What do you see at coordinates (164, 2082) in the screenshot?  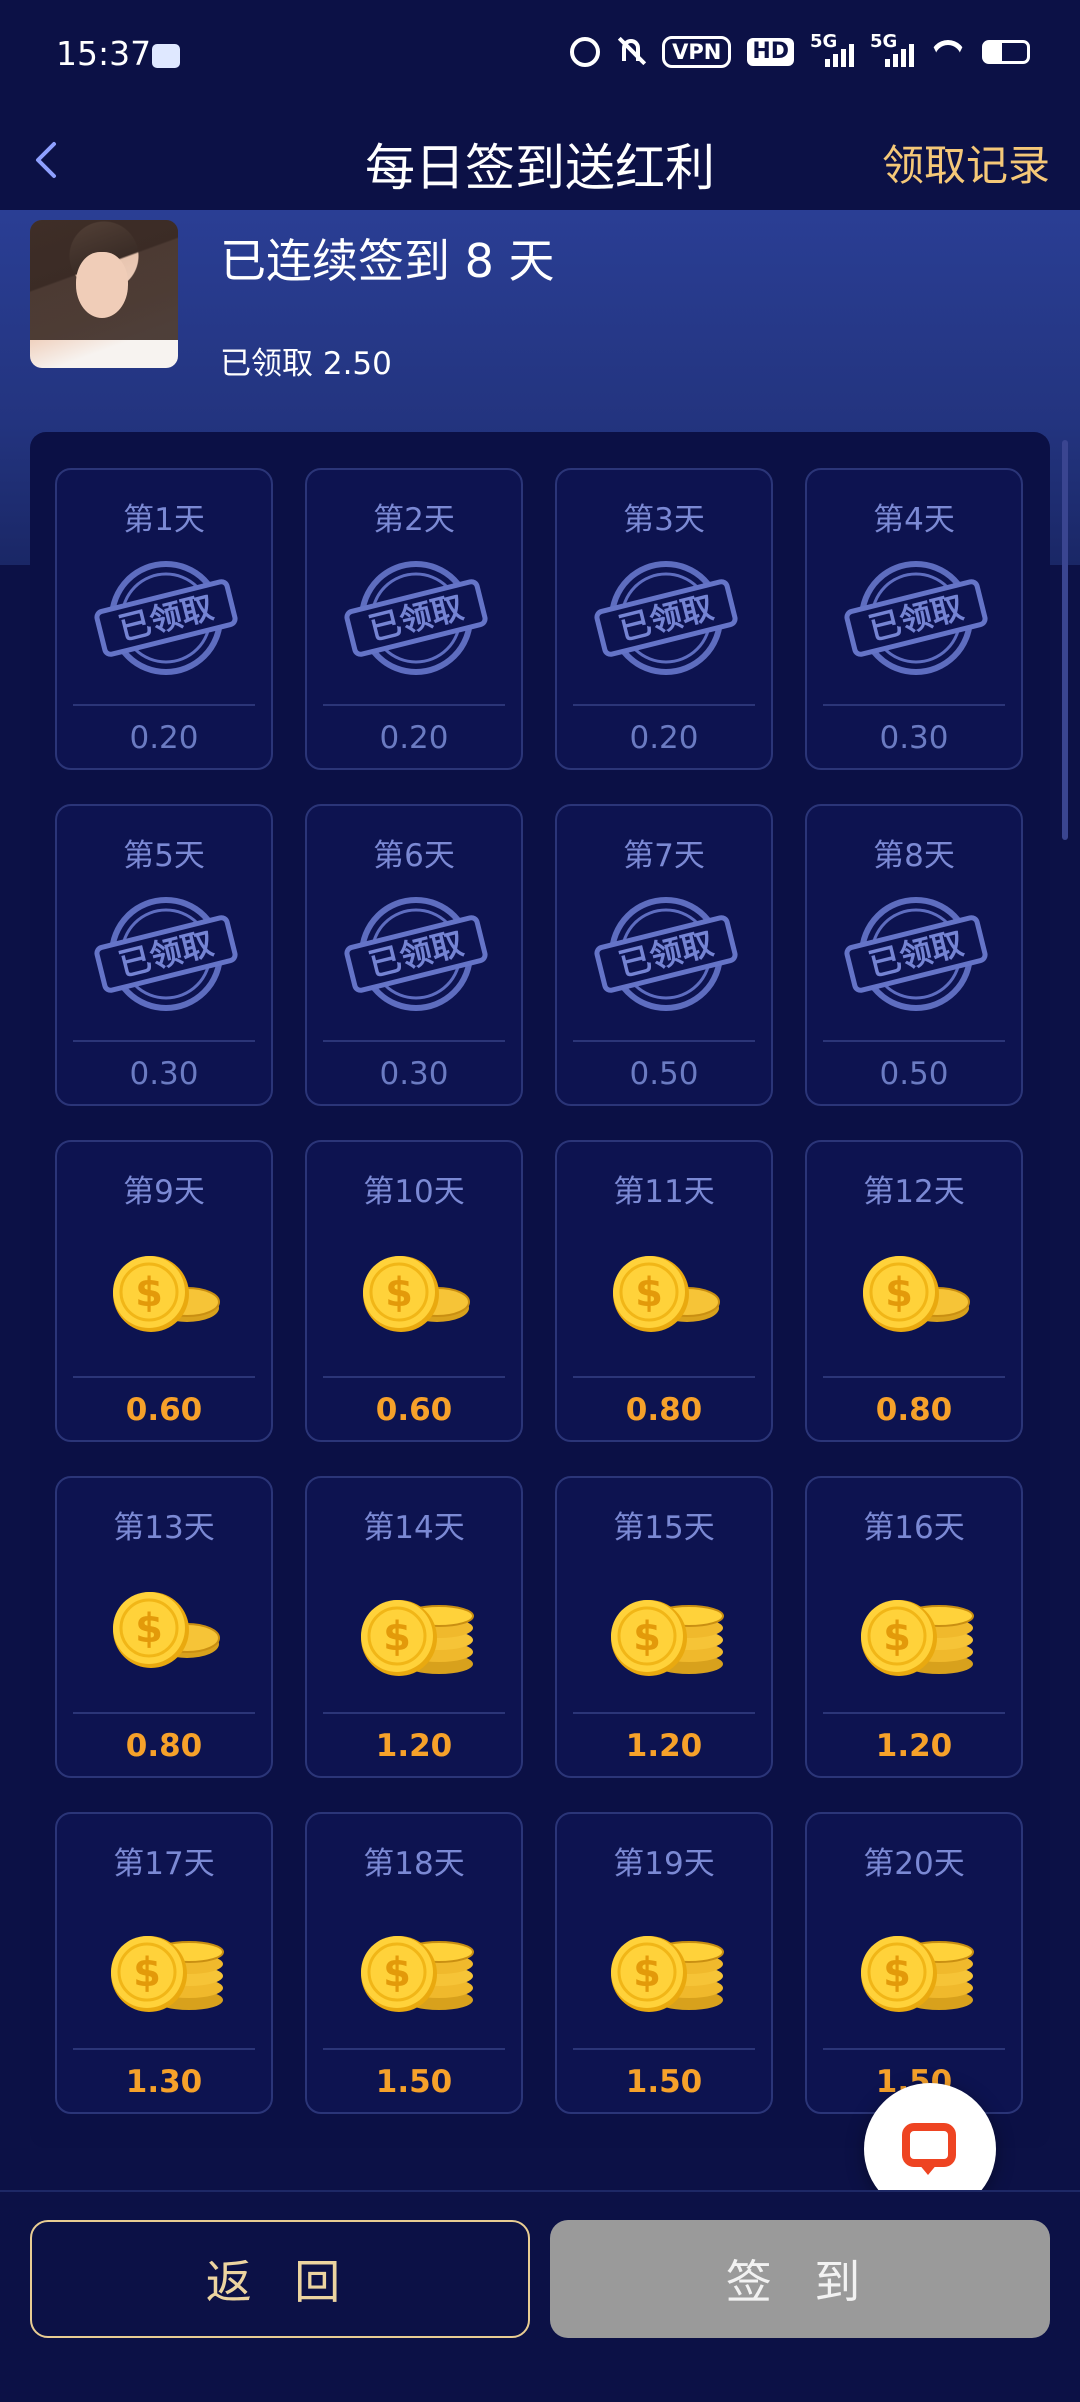 I see `day-amount: 1.30` at bounding box center [164, 2082].